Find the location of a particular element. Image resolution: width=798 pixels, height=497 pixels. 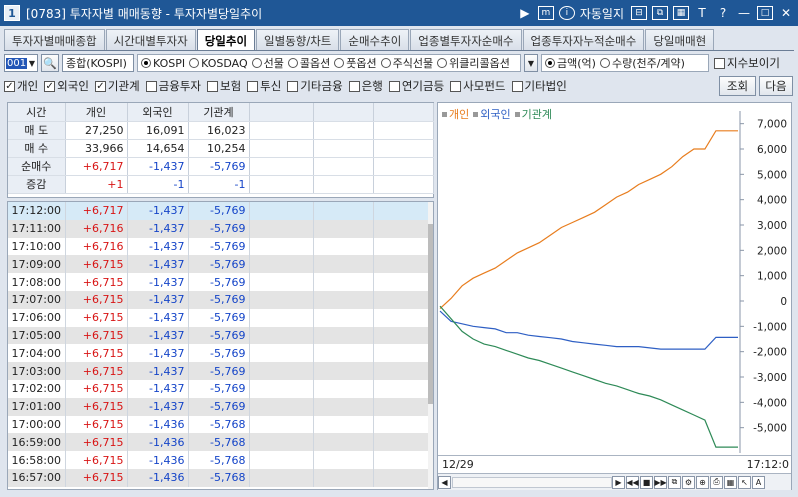

print-icon: ⎙ is located at coordinates (716, 482).